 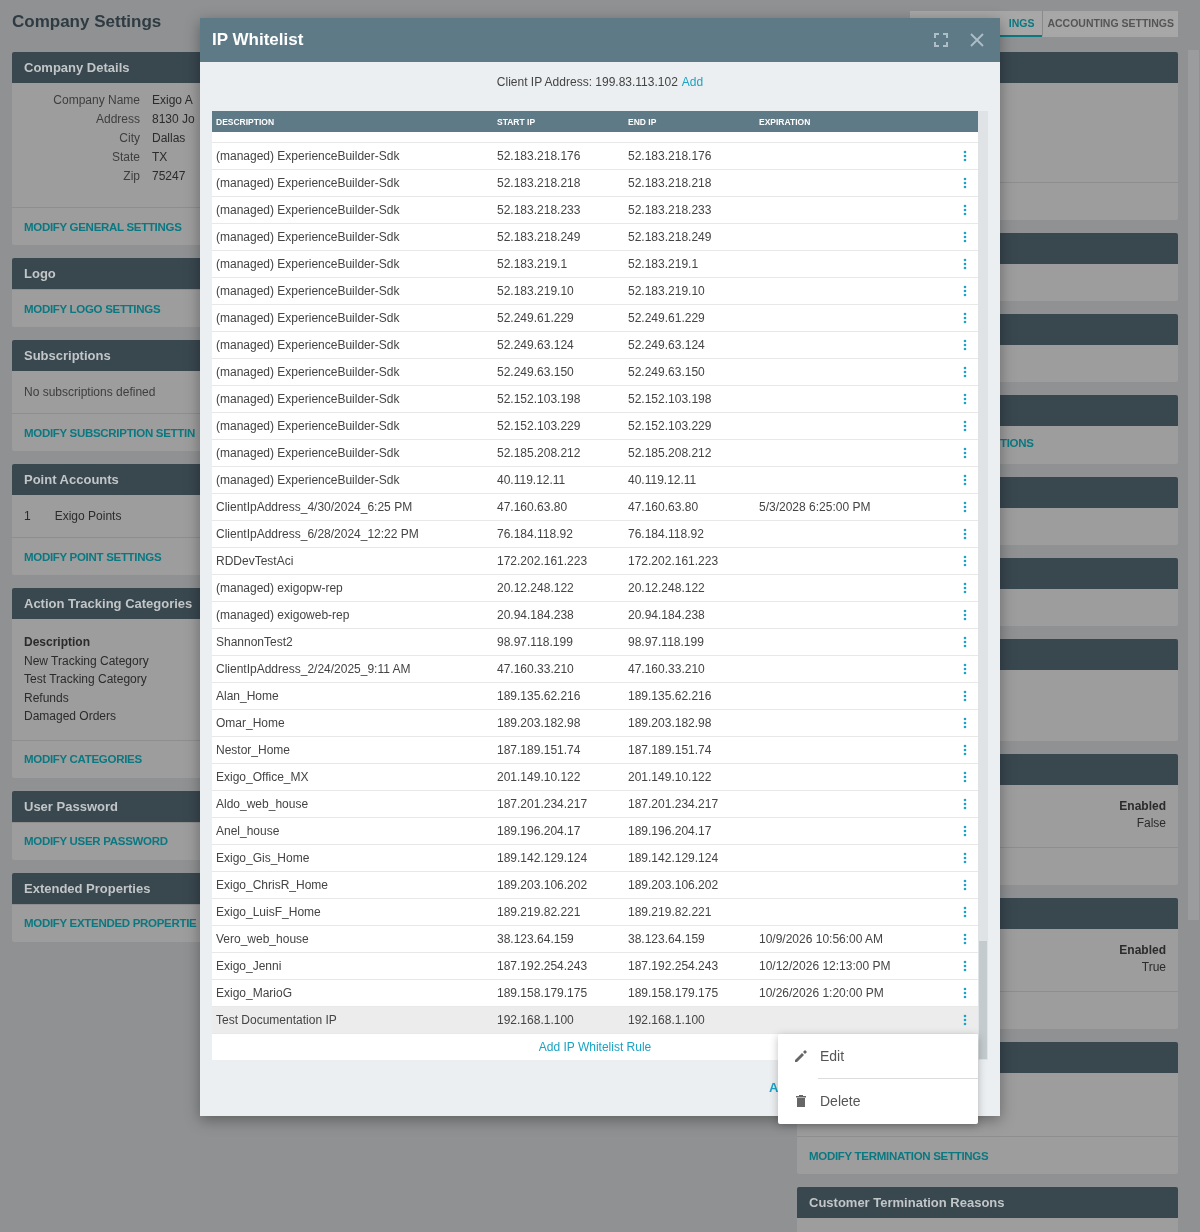 What do you see at coordinates (539, 237) in the screenshot?
I see `table-cell-text: 52.183.218.249` at bounding box center [539, 237].